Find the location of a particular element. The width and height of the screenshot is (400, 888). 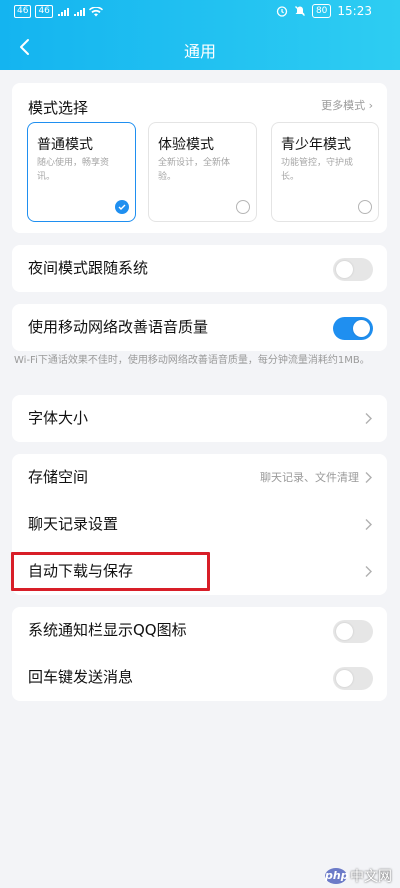

header: 46 46 80 15:23 通用 is located at coordinates (200, 35).